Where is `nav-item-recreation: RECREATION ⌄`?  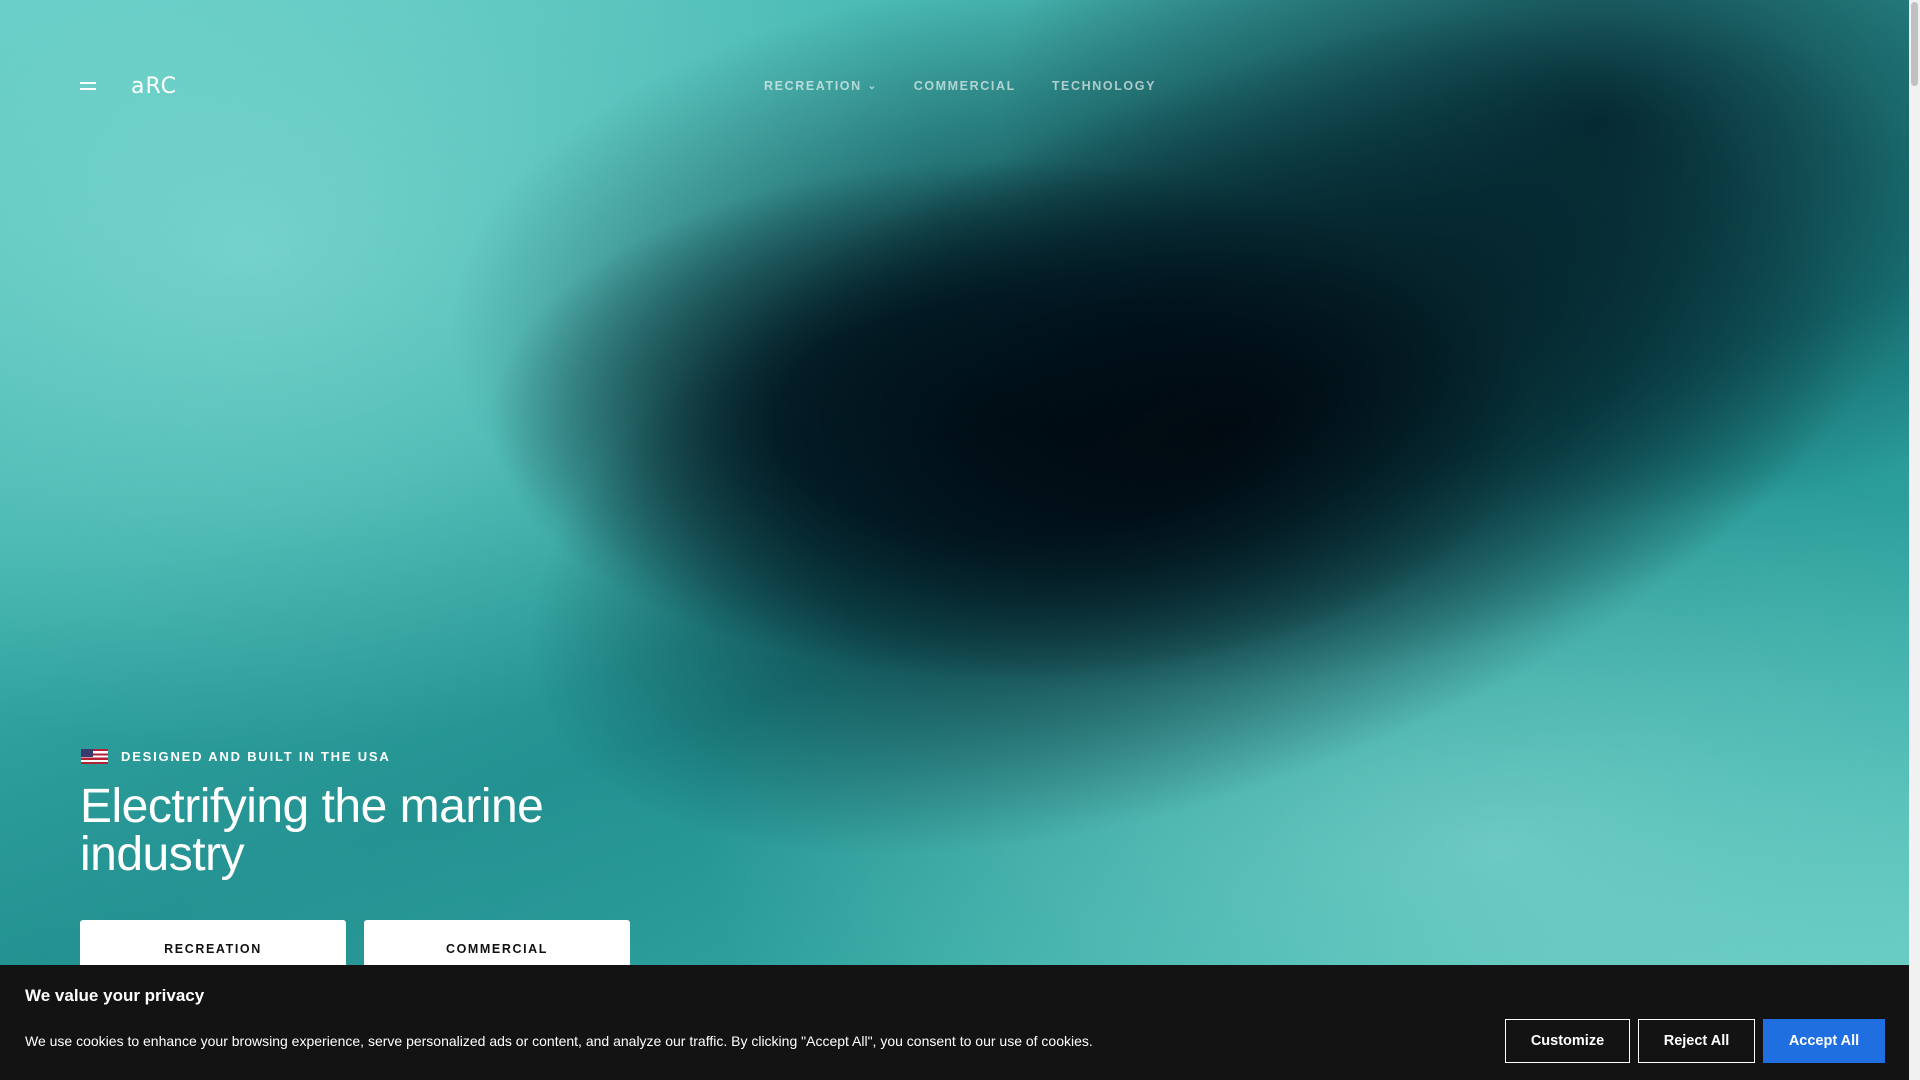 nav-item-recreation: RECREATION ⌄ is located at coordinates (821, 86).